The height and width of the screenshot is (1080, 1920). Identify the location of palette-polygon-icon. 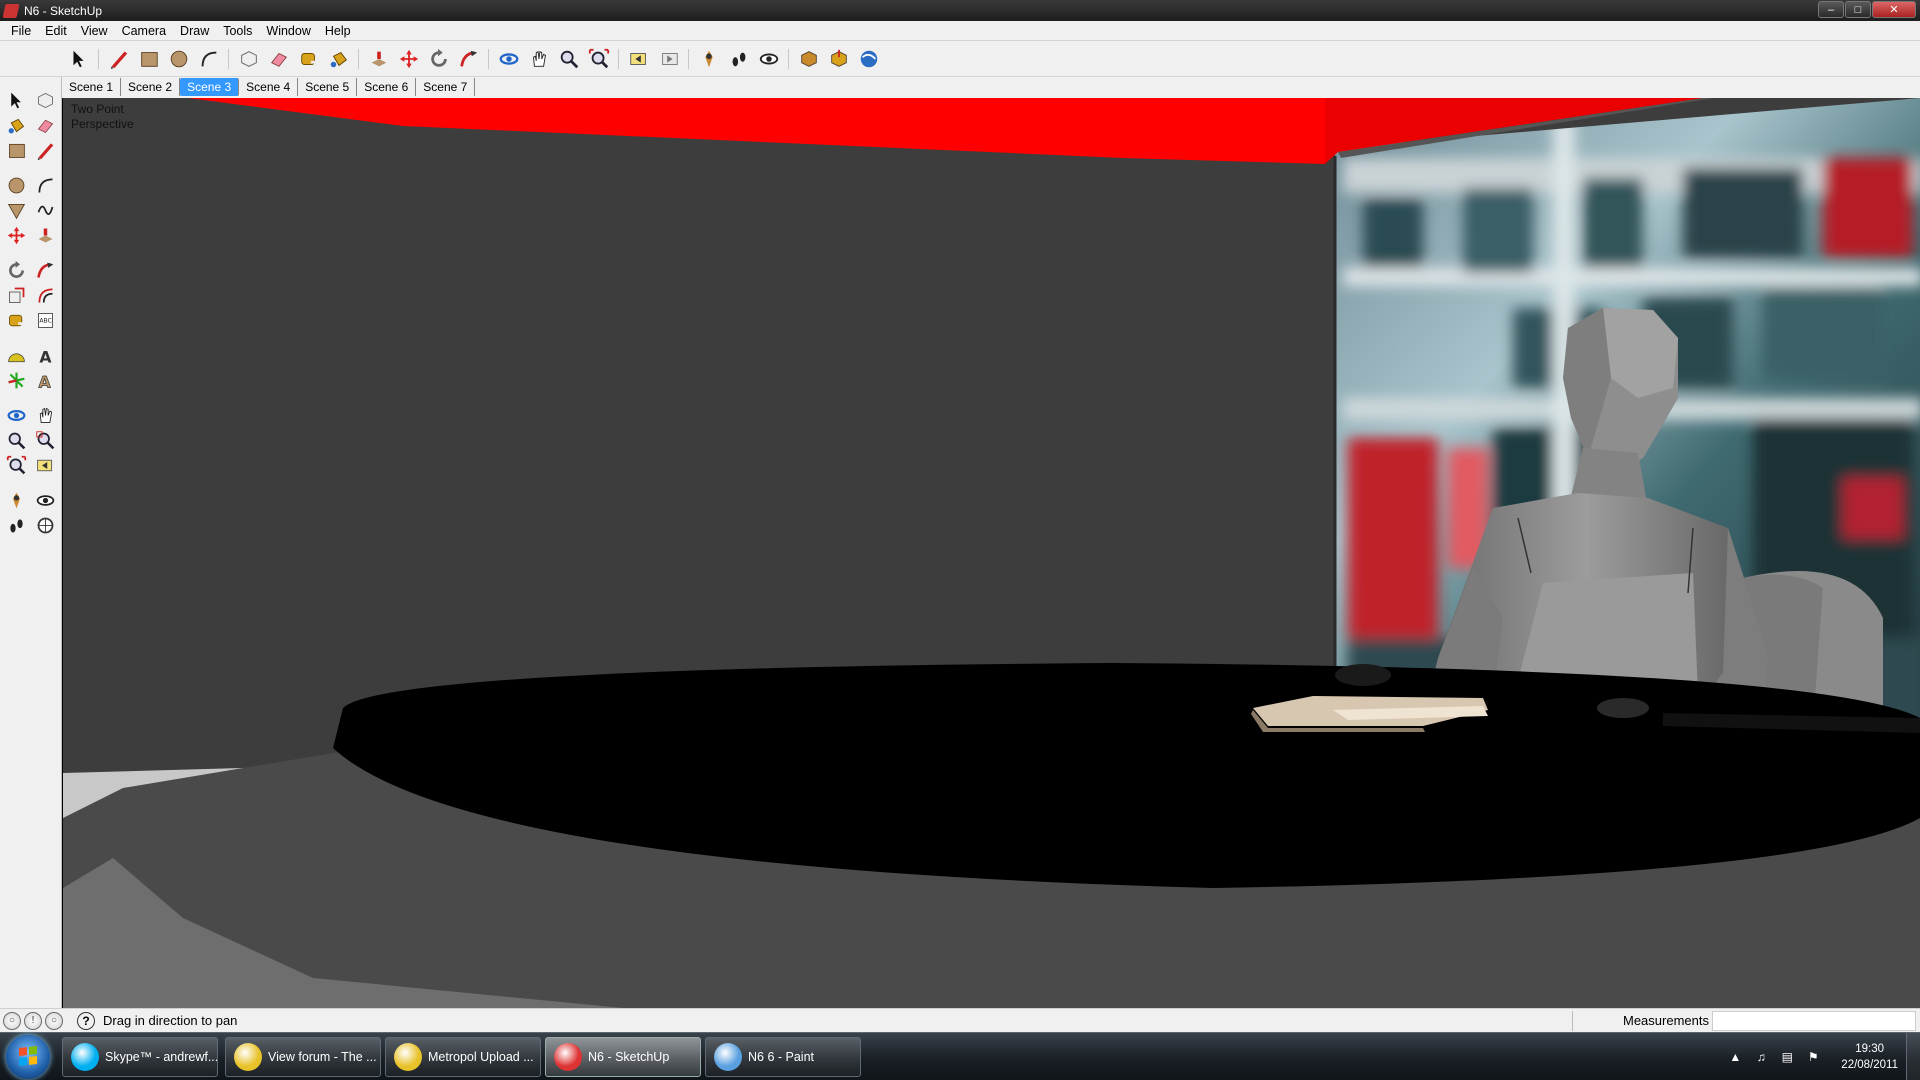
(16, 210).